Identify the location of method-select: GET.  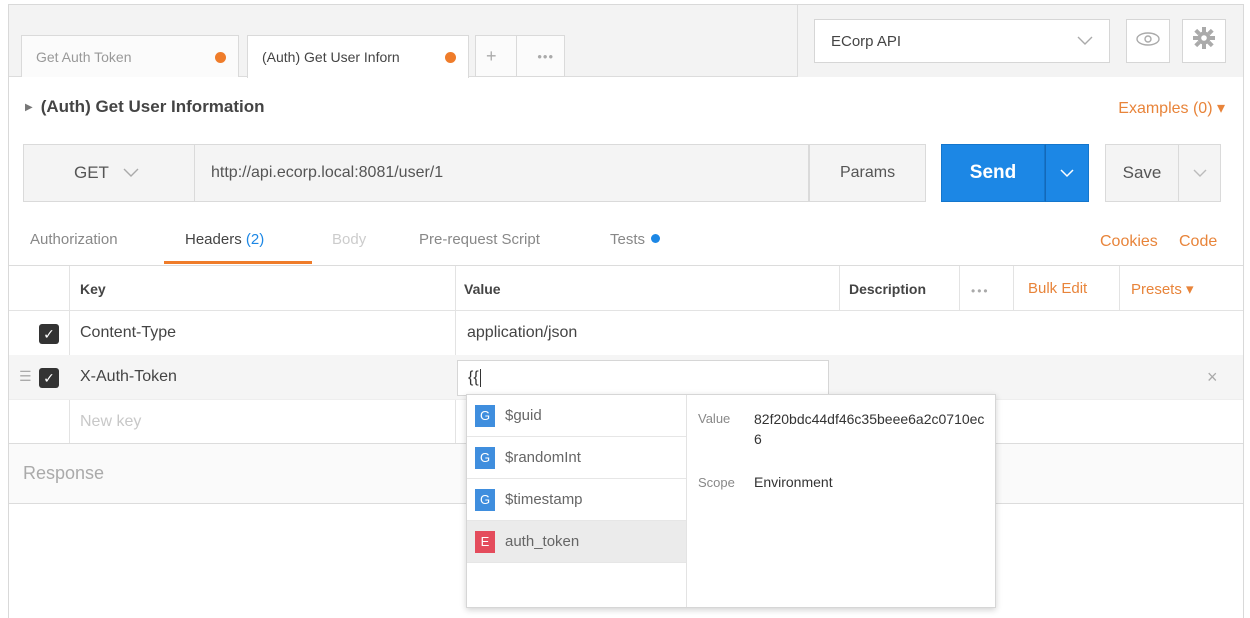
(109, 173).